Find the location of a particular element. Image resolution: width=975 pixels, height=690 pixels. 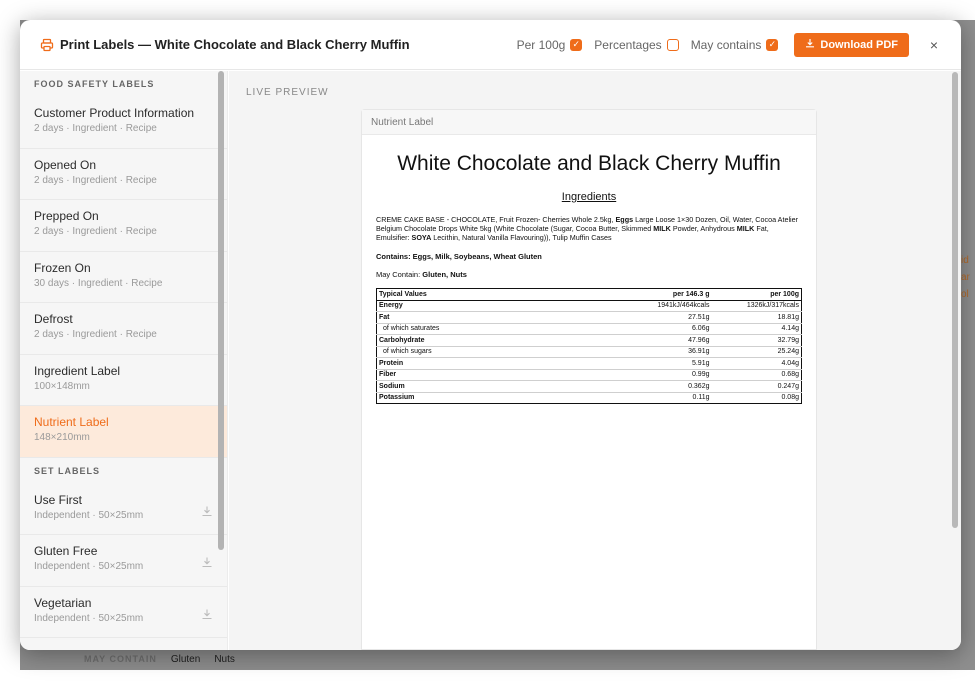

nutrient-per-serving: 6.06g is located at coordinates (634, 329).